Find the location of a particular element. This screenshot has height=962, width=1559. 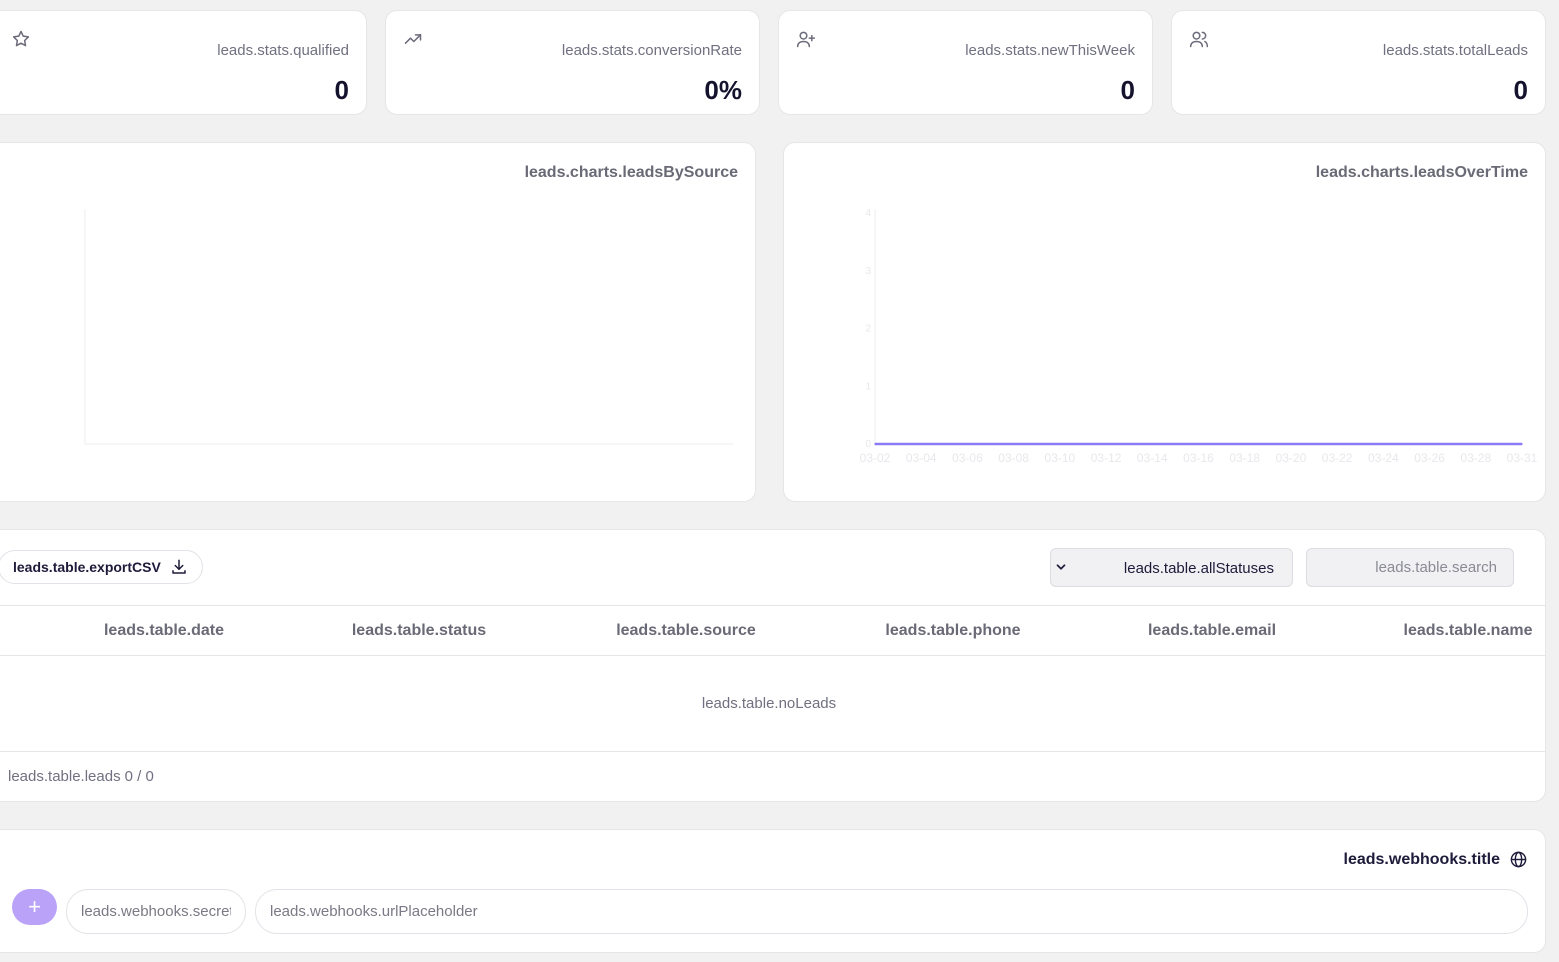

x-tick-label: 03-20 is located at coordinates (1291, 458).